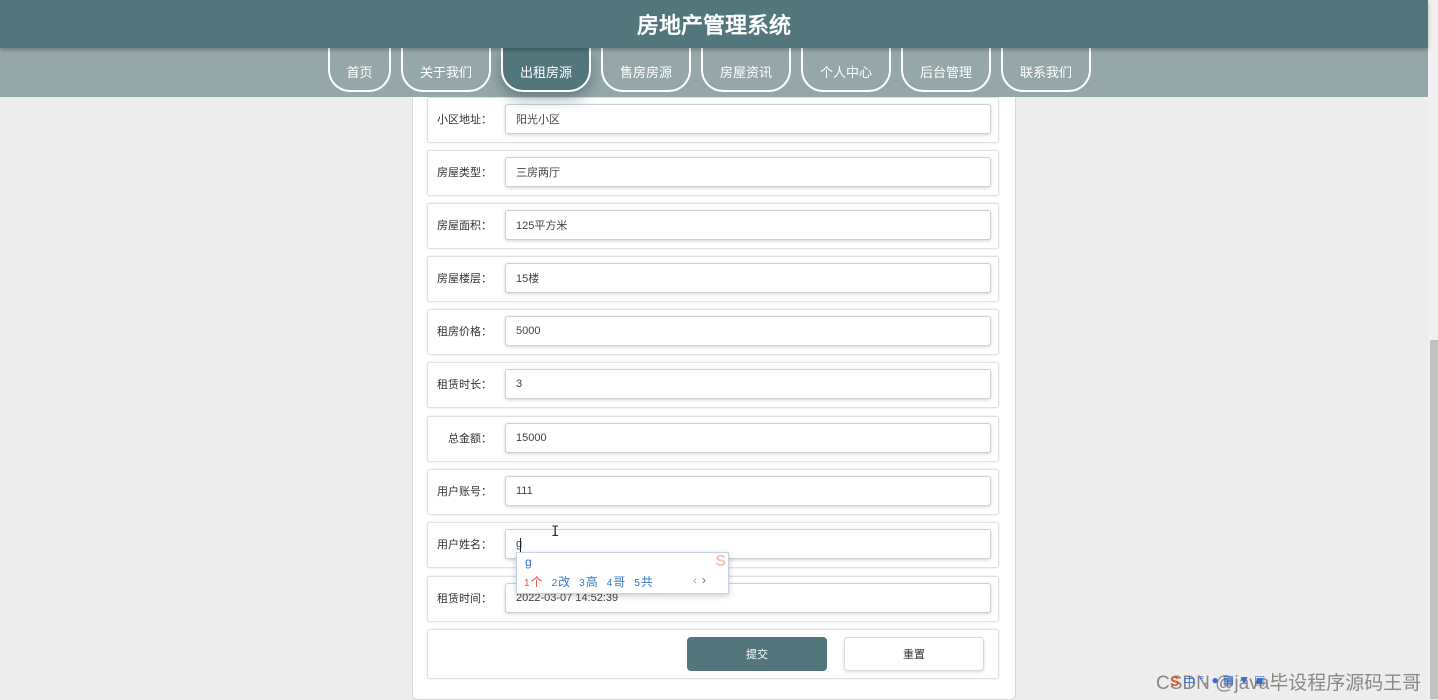 The width and height of the screenshot is (1438, 700). Describe the element at coordinates (1244, 681) in the screenshot. I see `skin-icon: ▼` at that location.